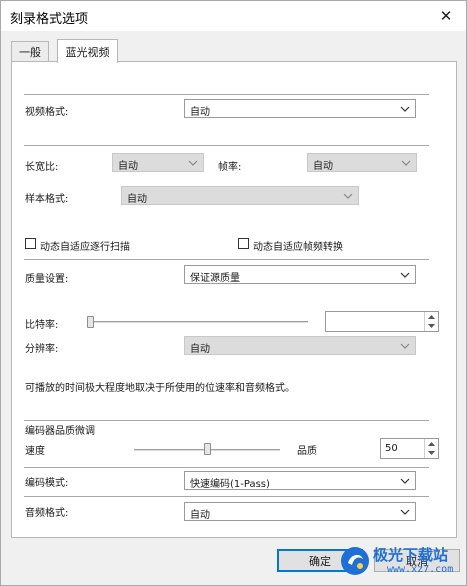 The height and width of the screenshot is (586, 467). What do you see at coordinates (243, 243) in the screenshot?
I see `adaptive-framerate-checkbox` at bounding box center [243, 243].